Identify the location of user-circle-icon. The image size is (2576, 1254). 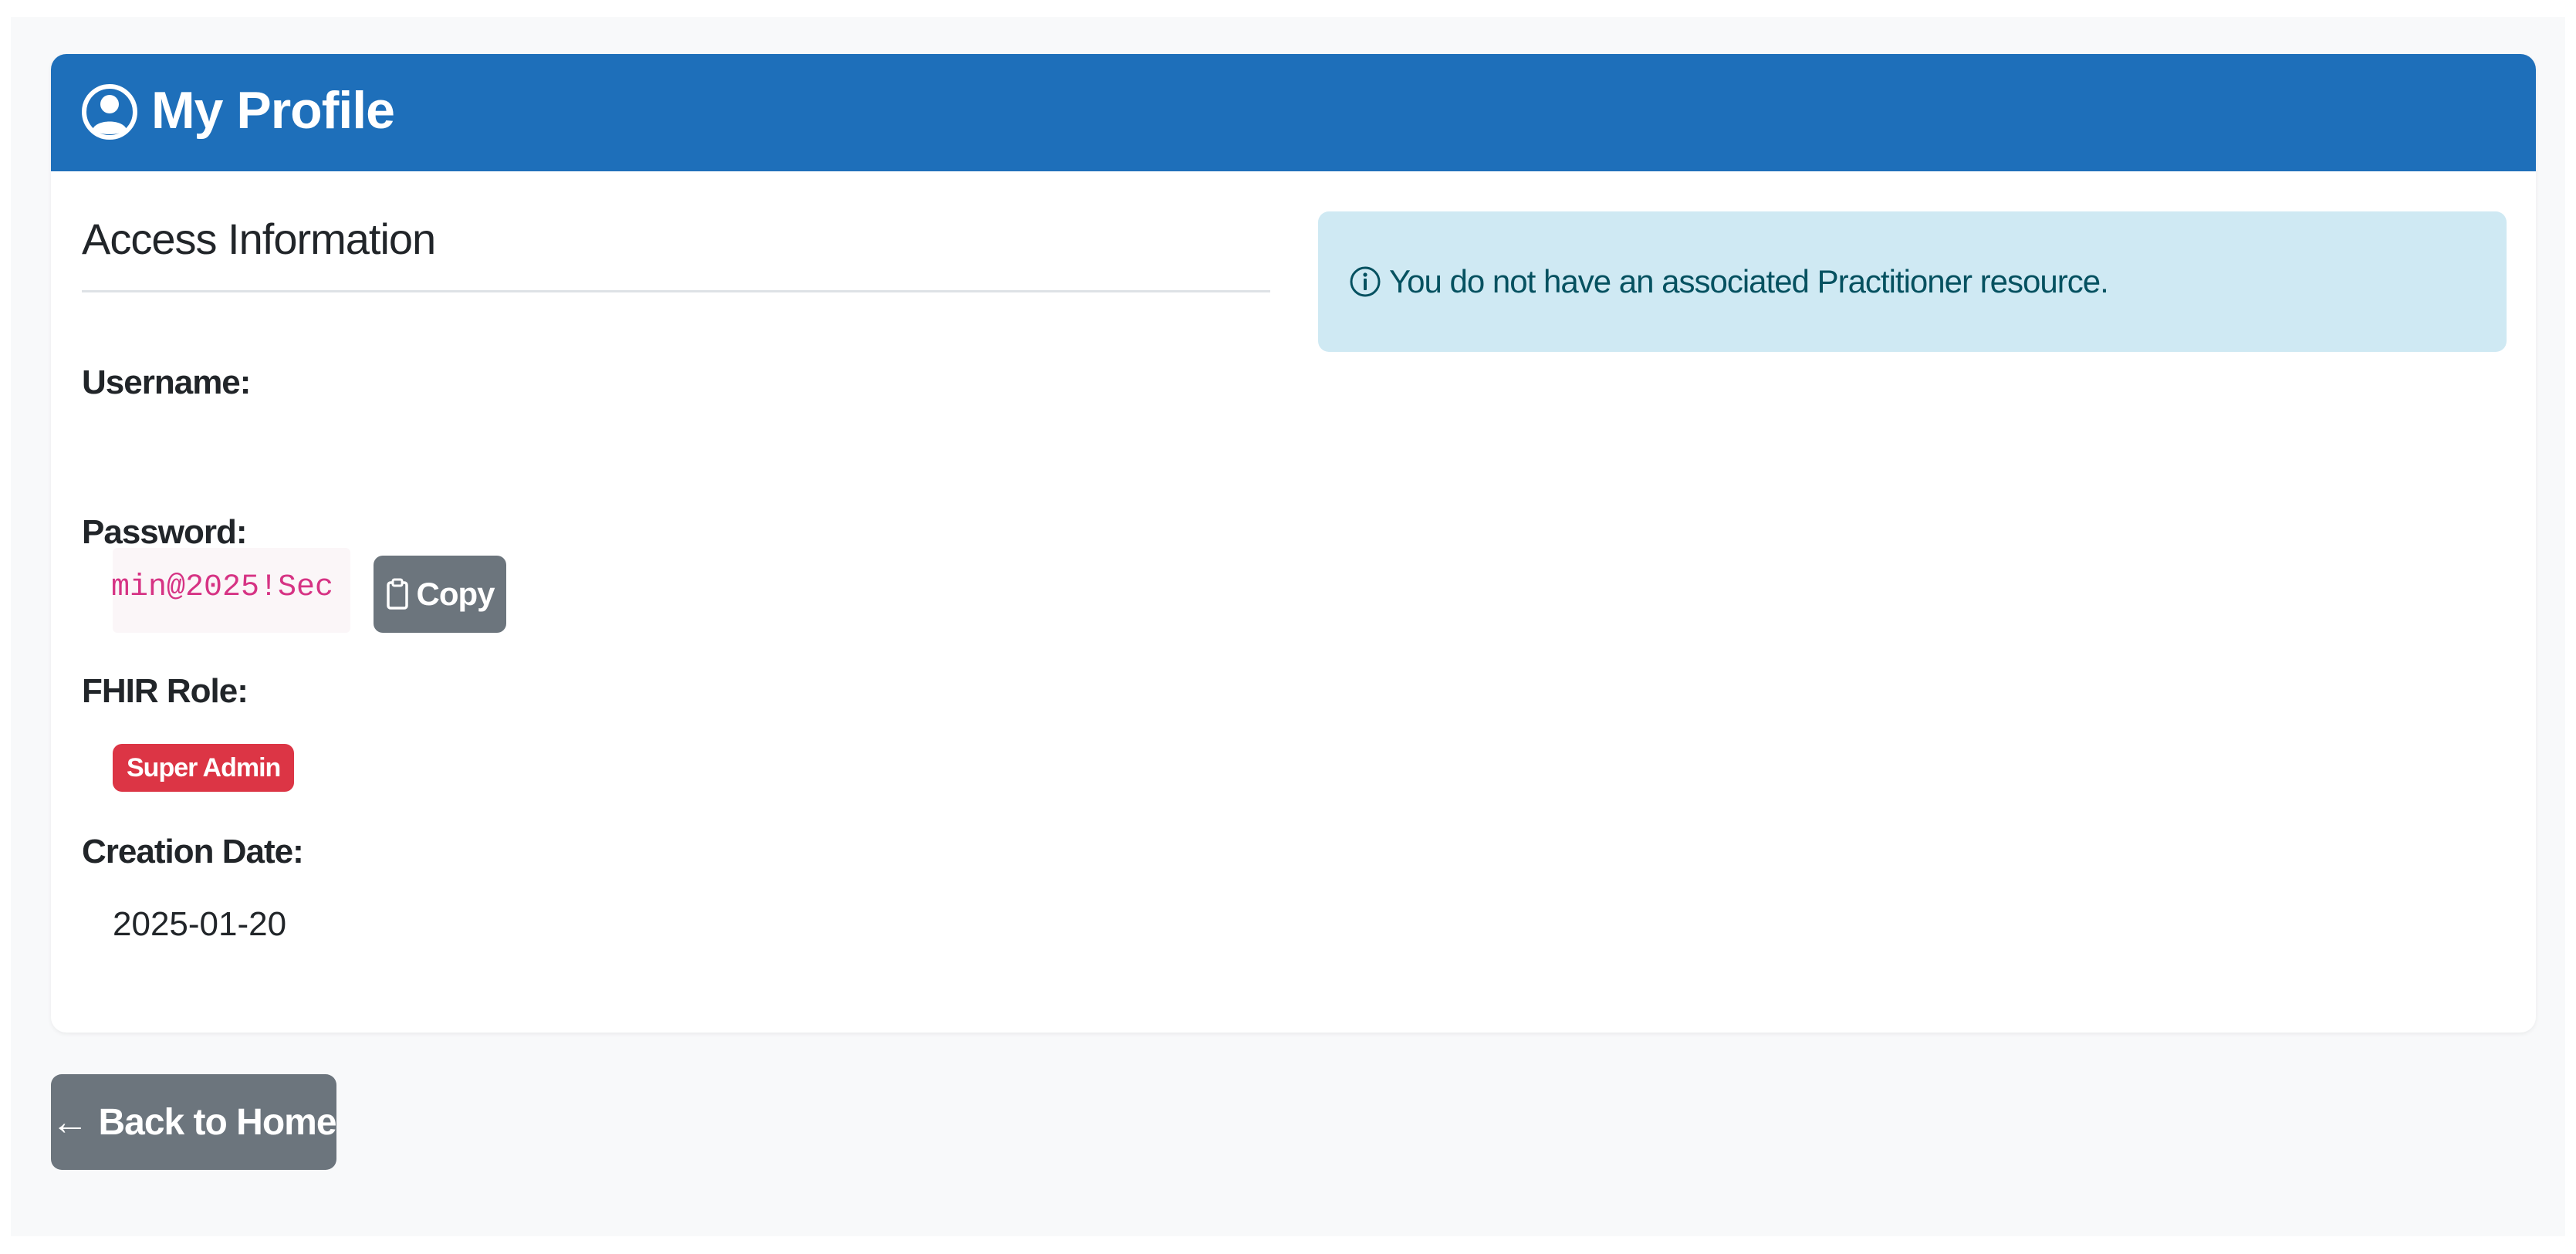
(109, 112).